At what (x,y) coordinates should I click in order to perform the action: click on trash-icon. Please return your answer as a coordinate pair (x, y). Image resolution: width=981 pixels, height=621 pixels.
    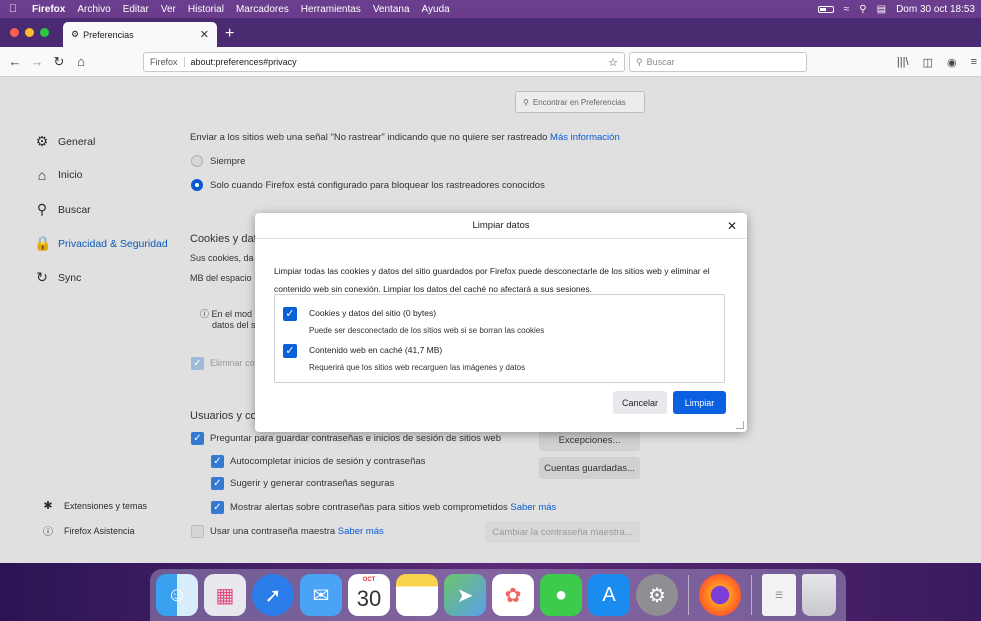
    Looking at the image, I should click on (819, 595).